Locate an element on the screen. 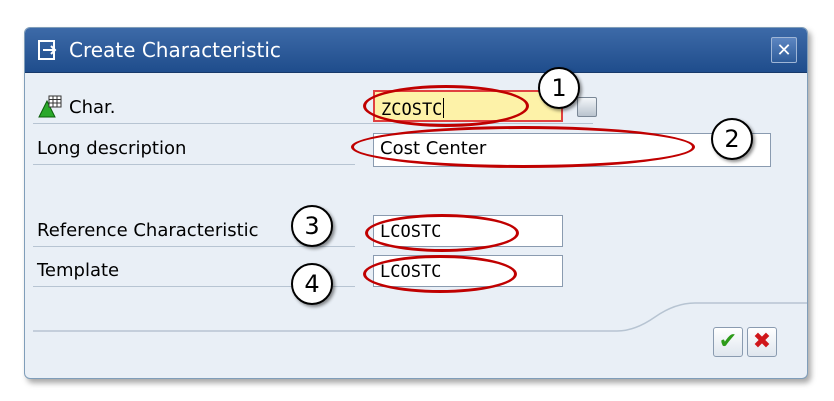  footer-separator is located at coordinates (420, 317).